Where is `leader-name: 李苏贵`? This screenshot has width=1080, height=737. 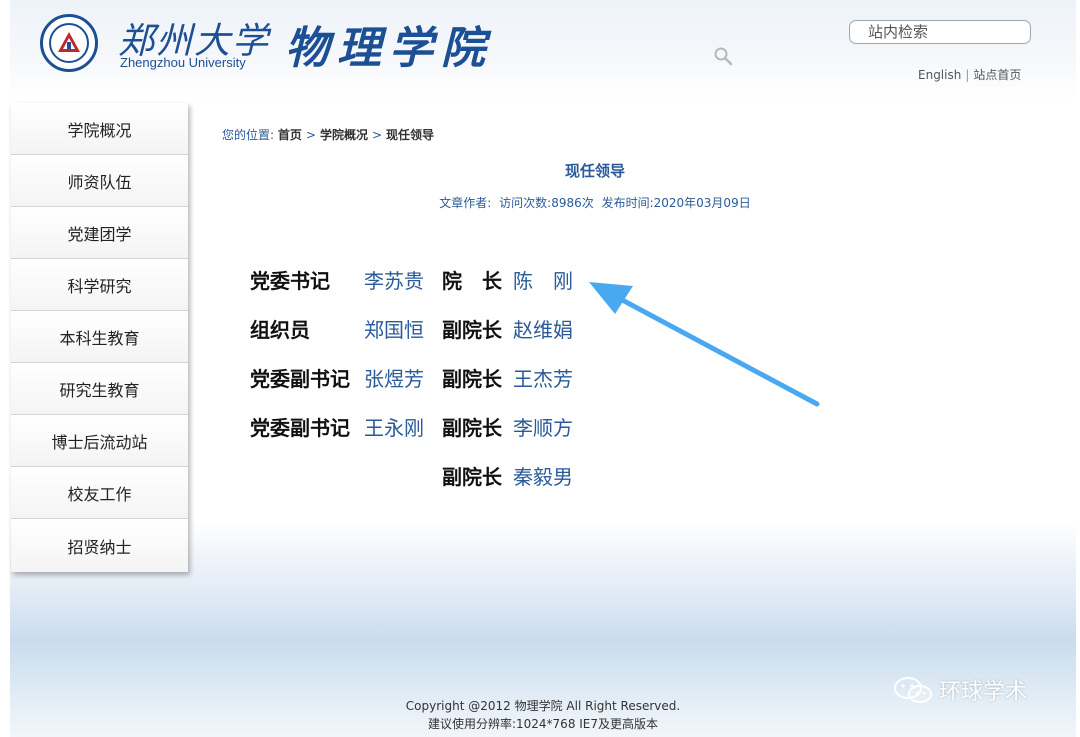
leader-name: 李苏贵 is located at coordinates (394, 281).